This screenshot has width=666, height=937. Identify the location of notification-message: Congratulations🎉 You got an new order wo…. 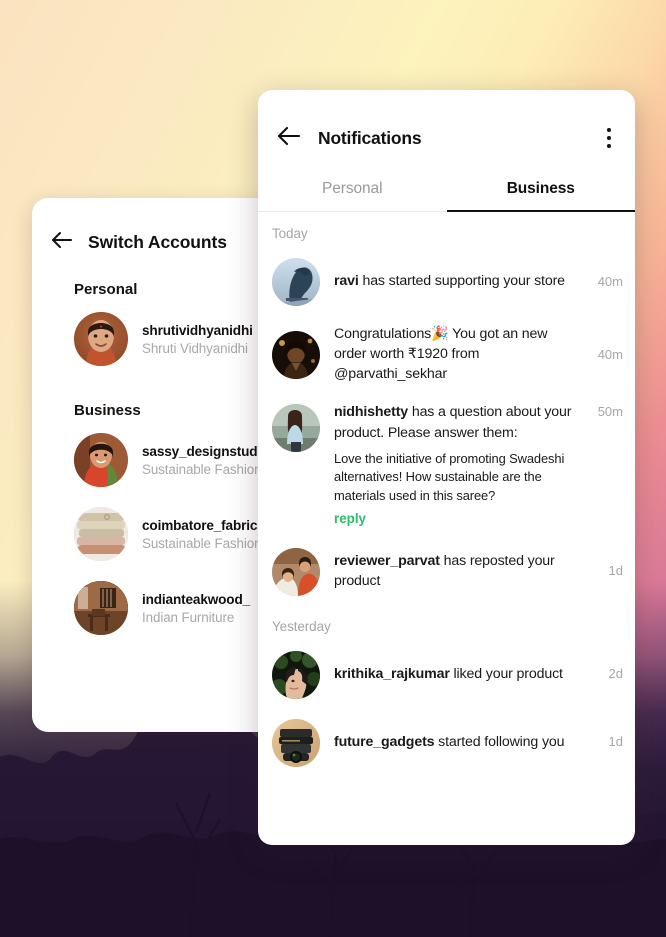
(441, 354).